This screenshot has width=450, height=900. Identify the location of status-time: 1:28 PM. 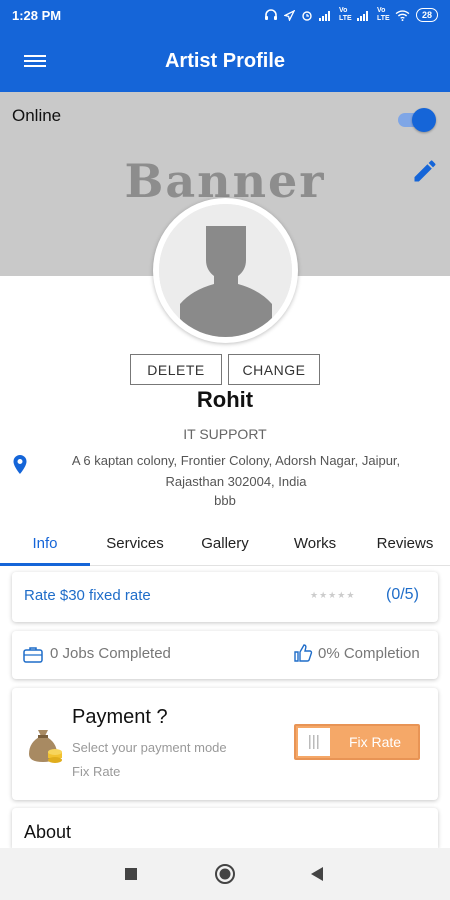
(37, 15).